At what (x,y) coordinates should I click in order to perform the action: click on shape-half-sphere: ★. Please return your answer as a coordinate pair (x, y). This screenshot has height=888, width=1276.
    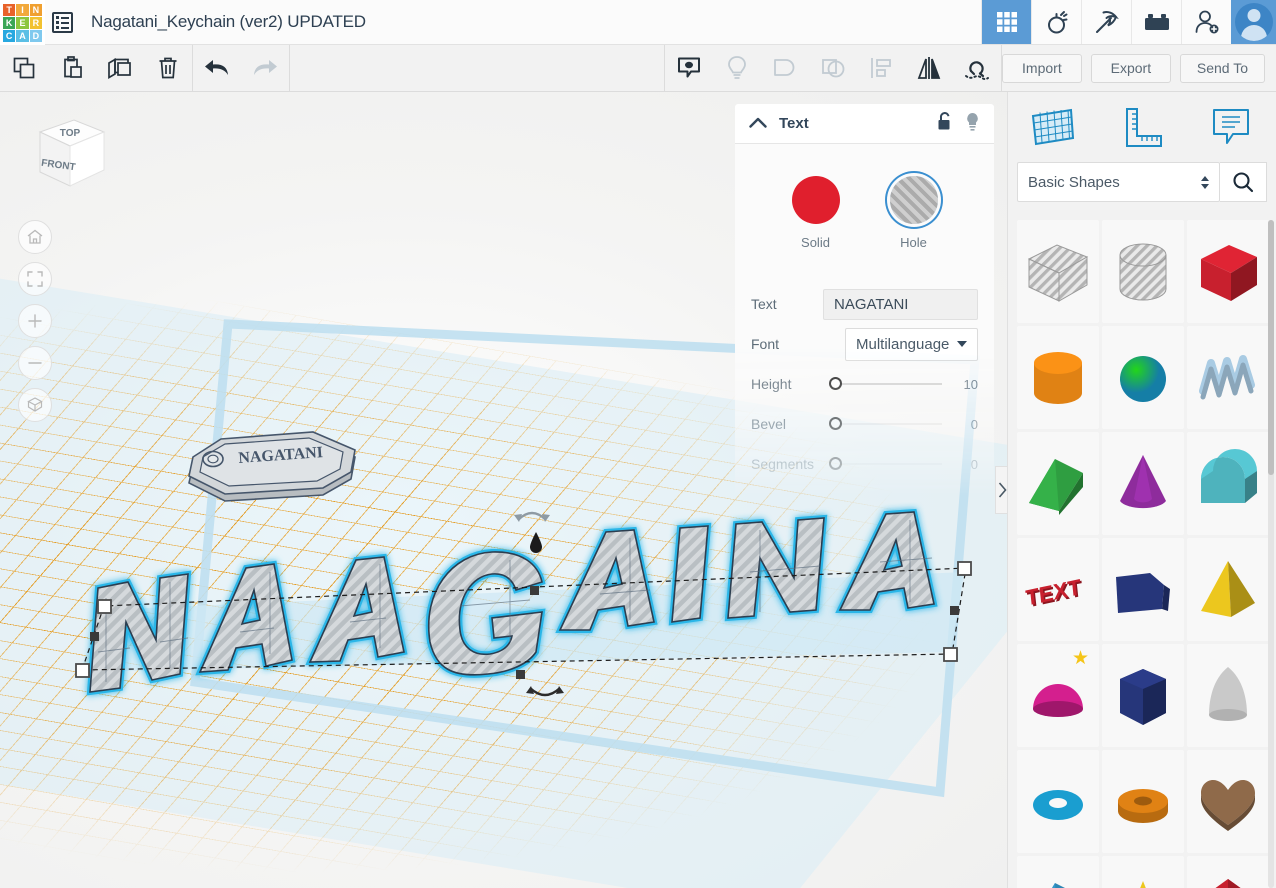
    Looking at the image, I should click on (1058, 695).